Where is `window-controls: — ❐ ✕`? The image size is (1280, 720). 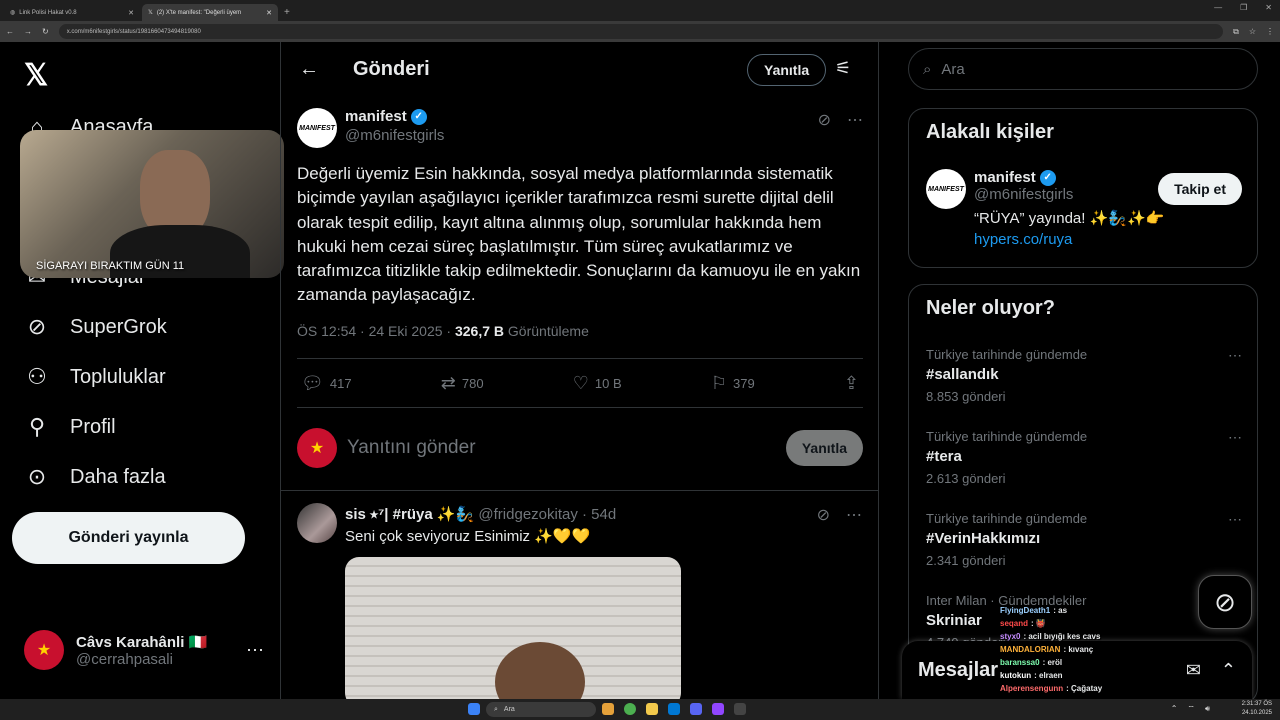 window-controls: — ❐ ✕ is located at coordinates (1243, 7).